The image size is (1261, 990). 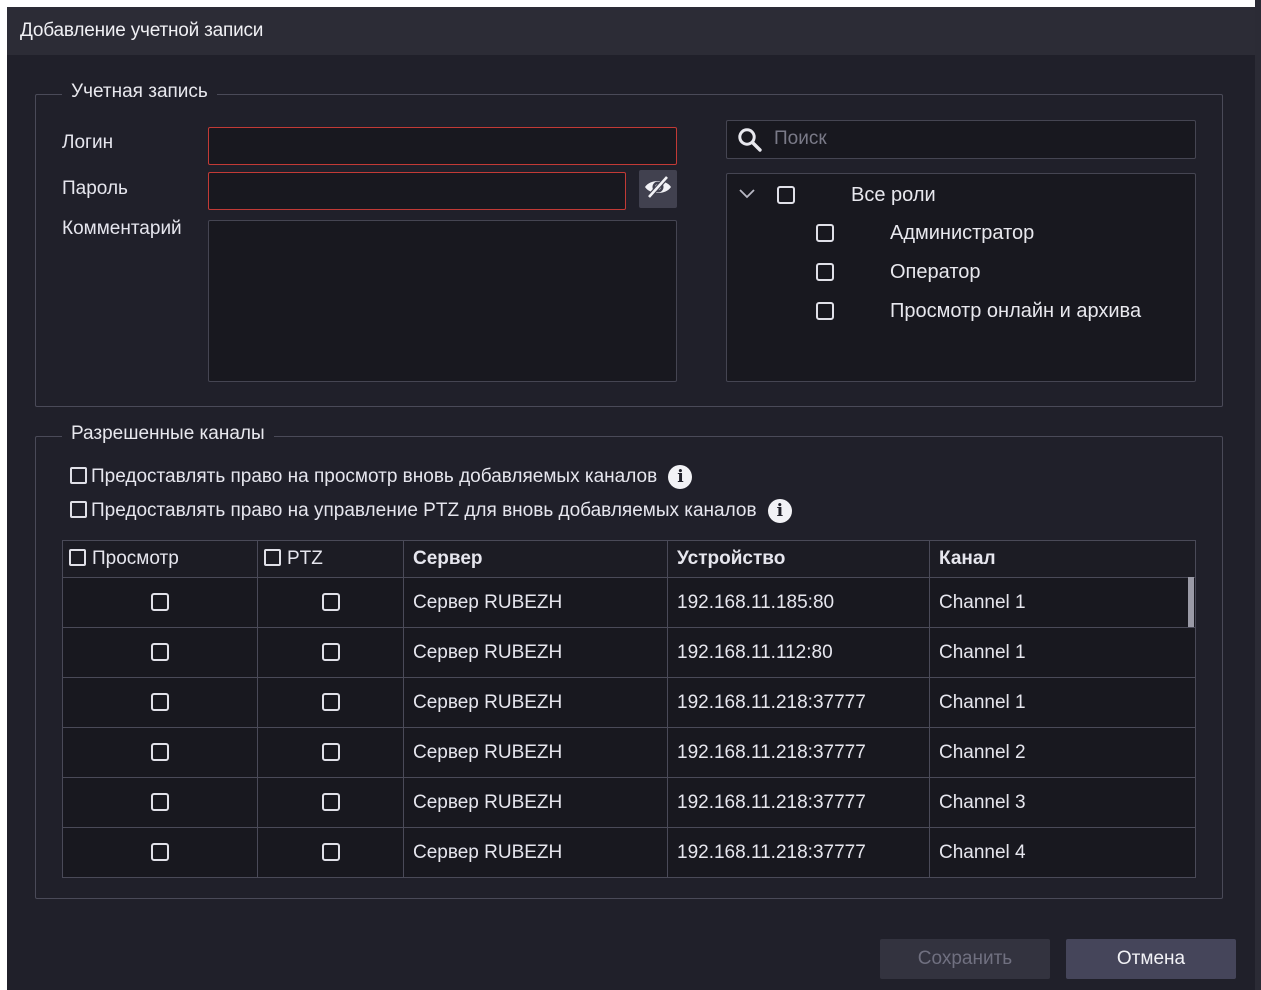 I want to click on view-all-checkbox, so click(x=77, y=557).